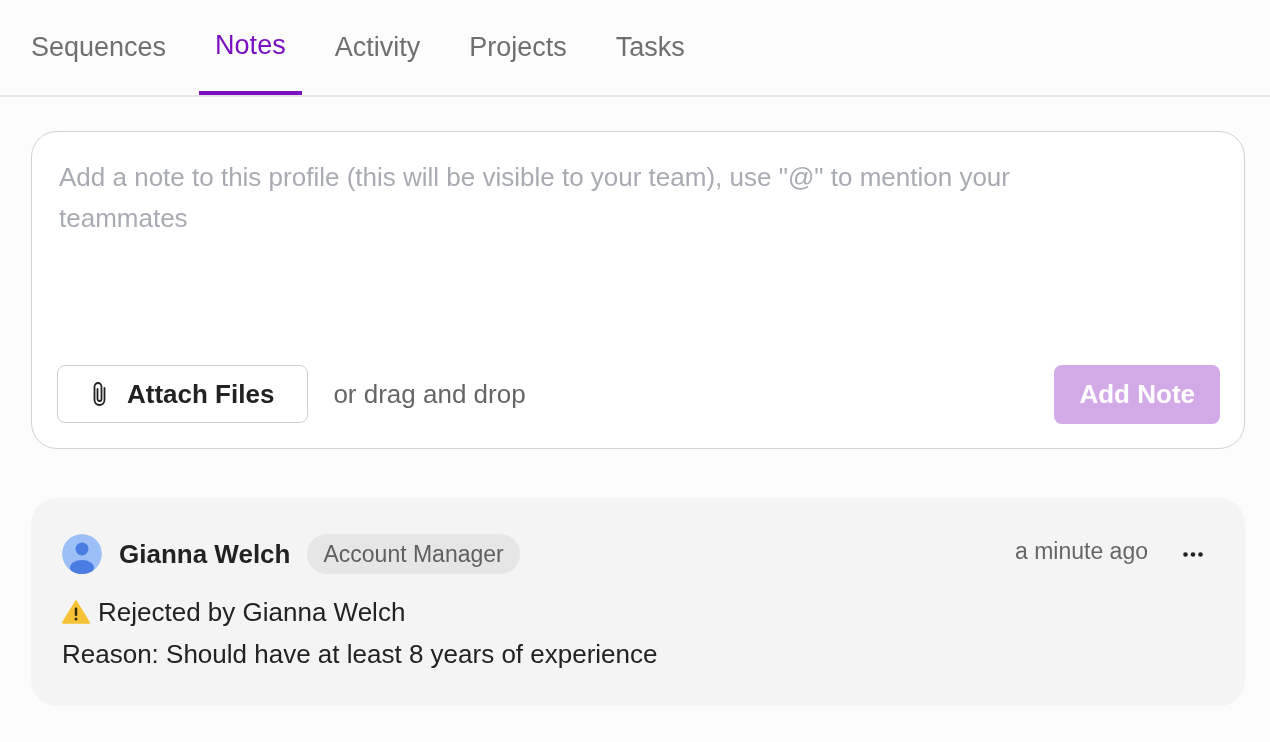 The image size is (1270, 742). What do you see at coordinates (252, 612) in the screenshot?
I see `status-text: Rejected by Gianna Welch` at bounding box center [252, 612].